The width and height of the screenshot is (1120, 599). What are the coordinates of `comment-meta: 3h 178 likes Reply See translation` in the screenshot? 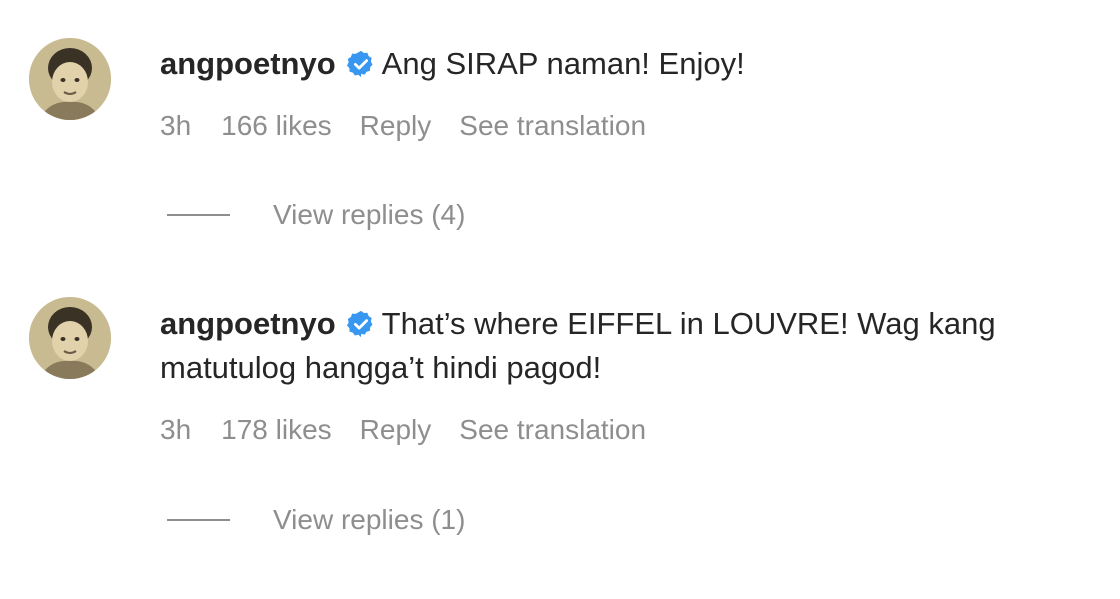 It's located at (417, 430).